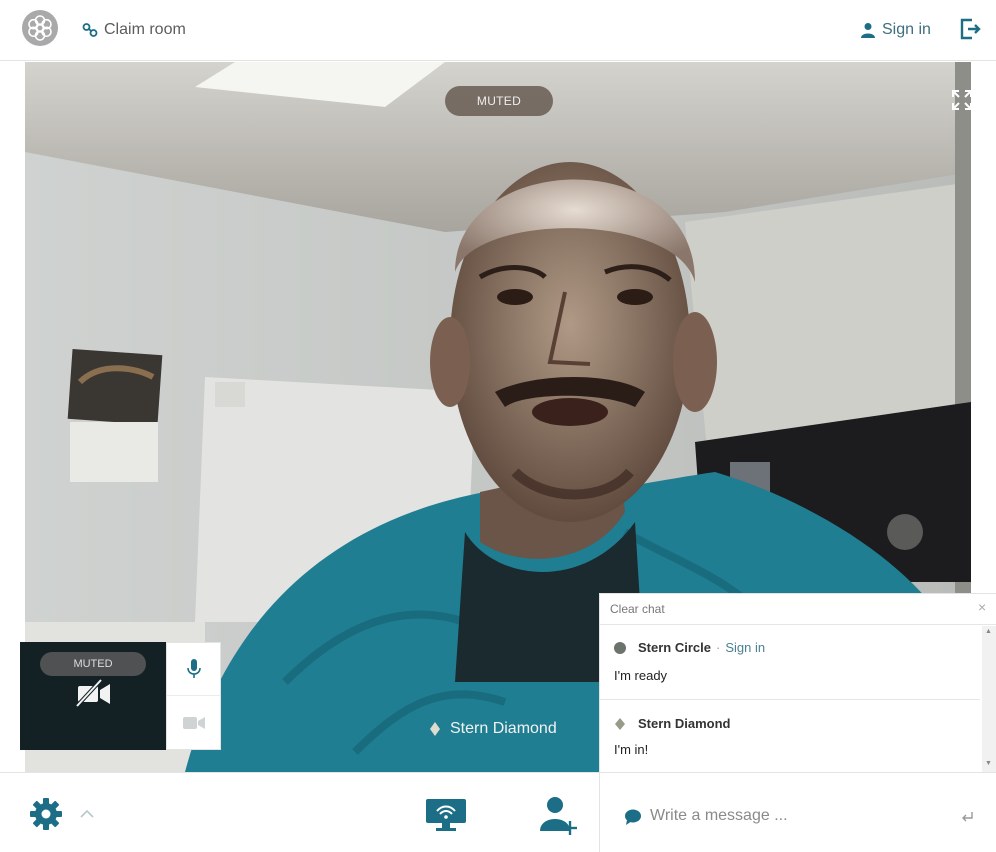 The width and height of the screenshot is (996, 852). I want to click on sign-in-link: Sign in, so click(895, 30).